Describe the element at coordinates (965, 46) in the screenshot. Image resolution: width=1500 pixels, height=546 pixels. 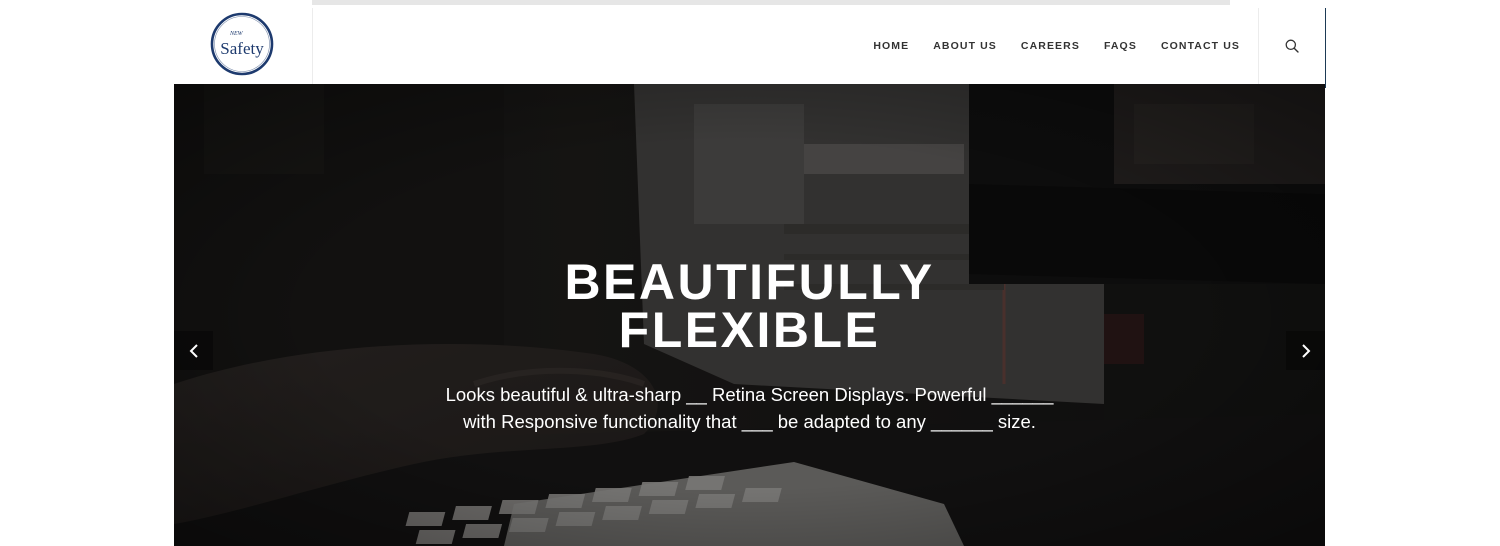
I see `nav-item-about-us: ABOUT US` at that location.